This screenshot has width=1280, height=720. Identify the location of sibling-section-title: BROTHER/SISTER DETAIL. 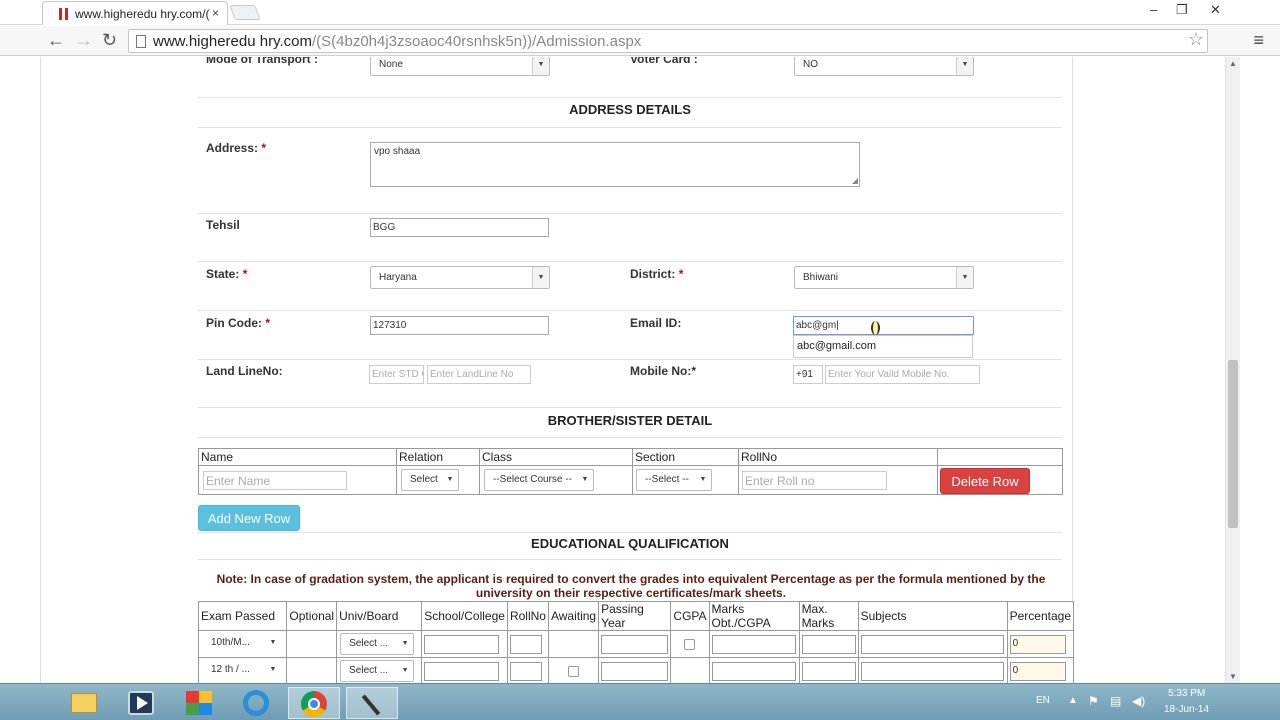
(630, 420).